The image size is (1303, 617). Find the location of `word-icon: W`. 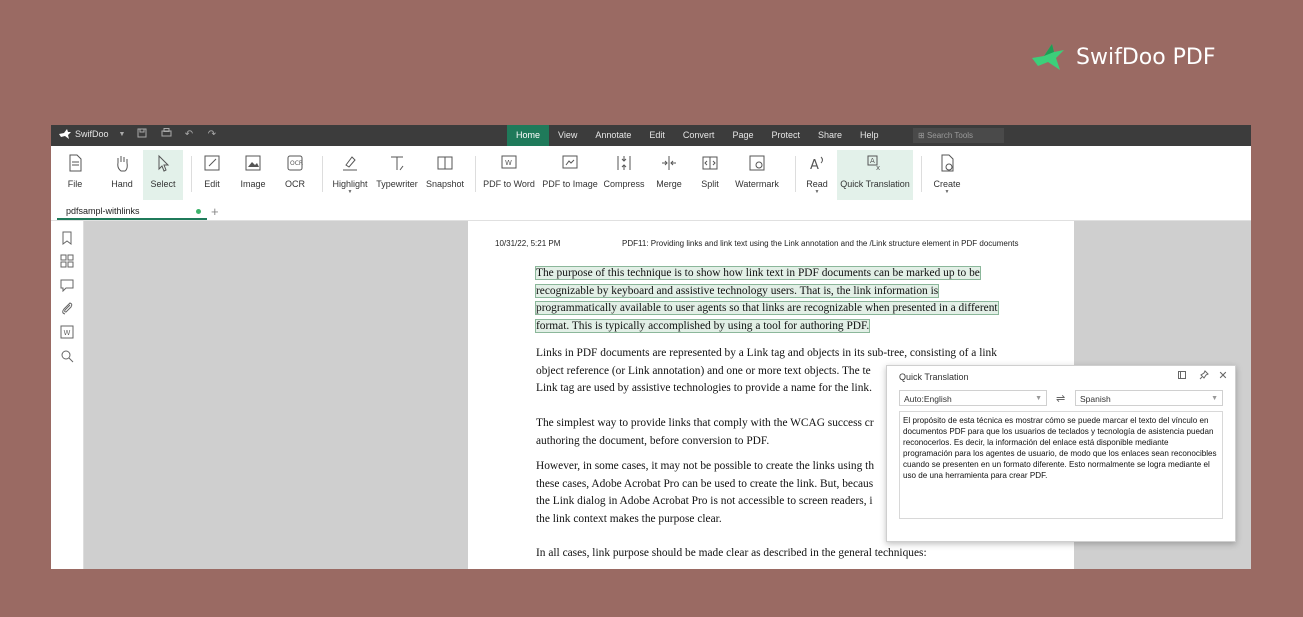

word-icon: W is located at coordinates (67, 332).